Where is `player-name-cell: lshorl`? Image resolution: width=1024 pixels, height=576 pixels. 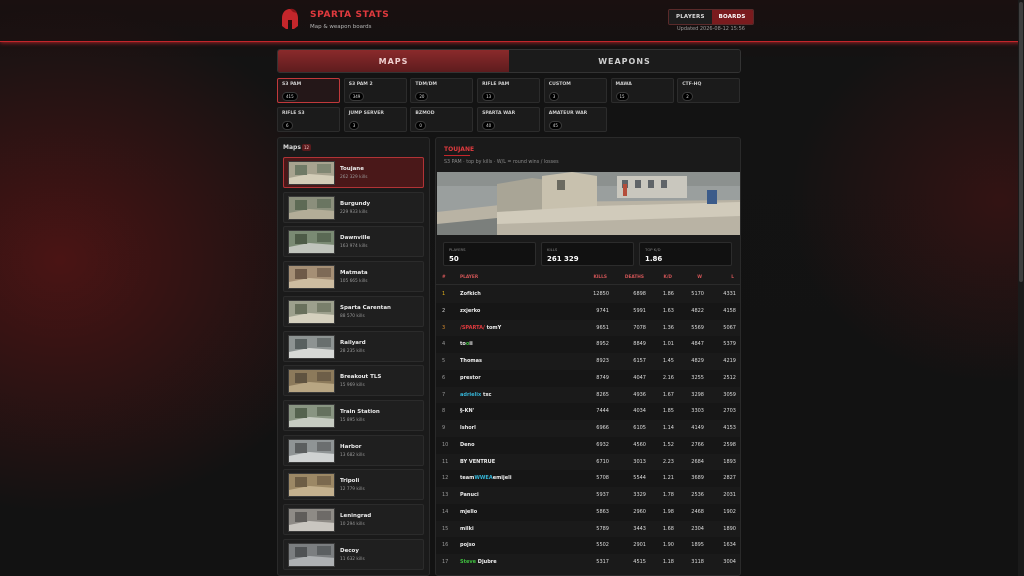 player-name-cell: lshorl is located at coordinates (468, 428).